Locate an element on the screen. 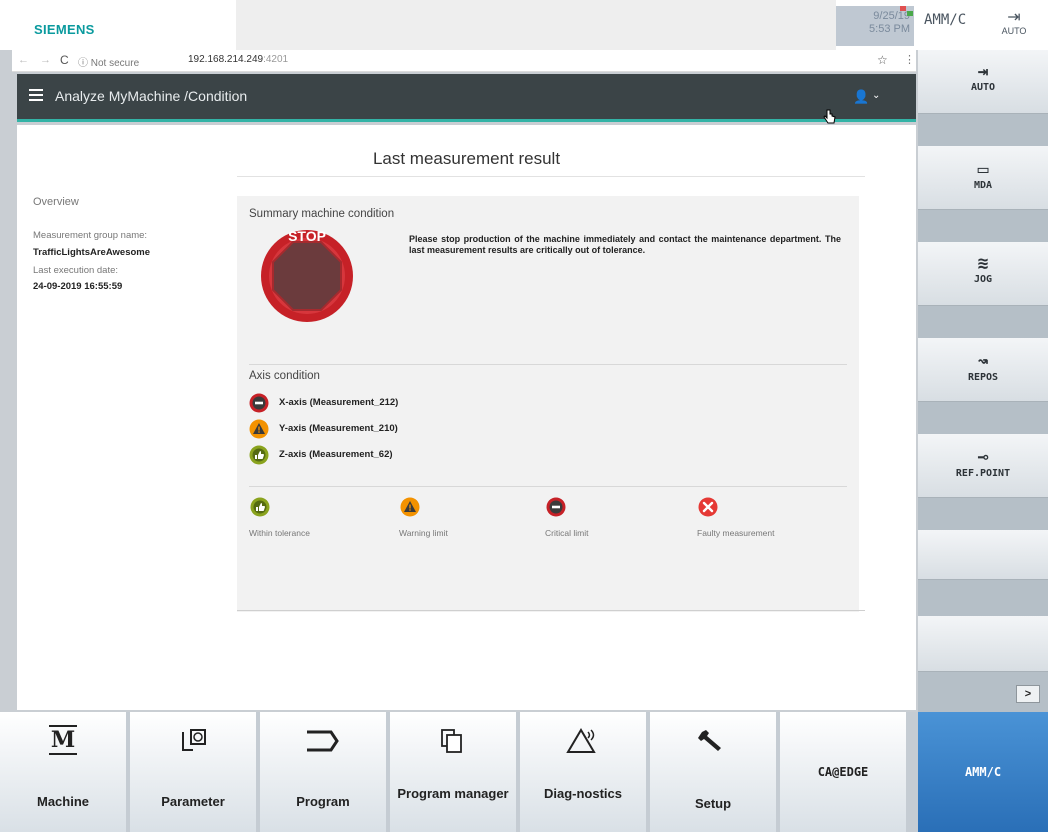 Image resolution: width=1048 pixels, height=832 pixels. stop-label: STOP is located at coordinates (307, 236).